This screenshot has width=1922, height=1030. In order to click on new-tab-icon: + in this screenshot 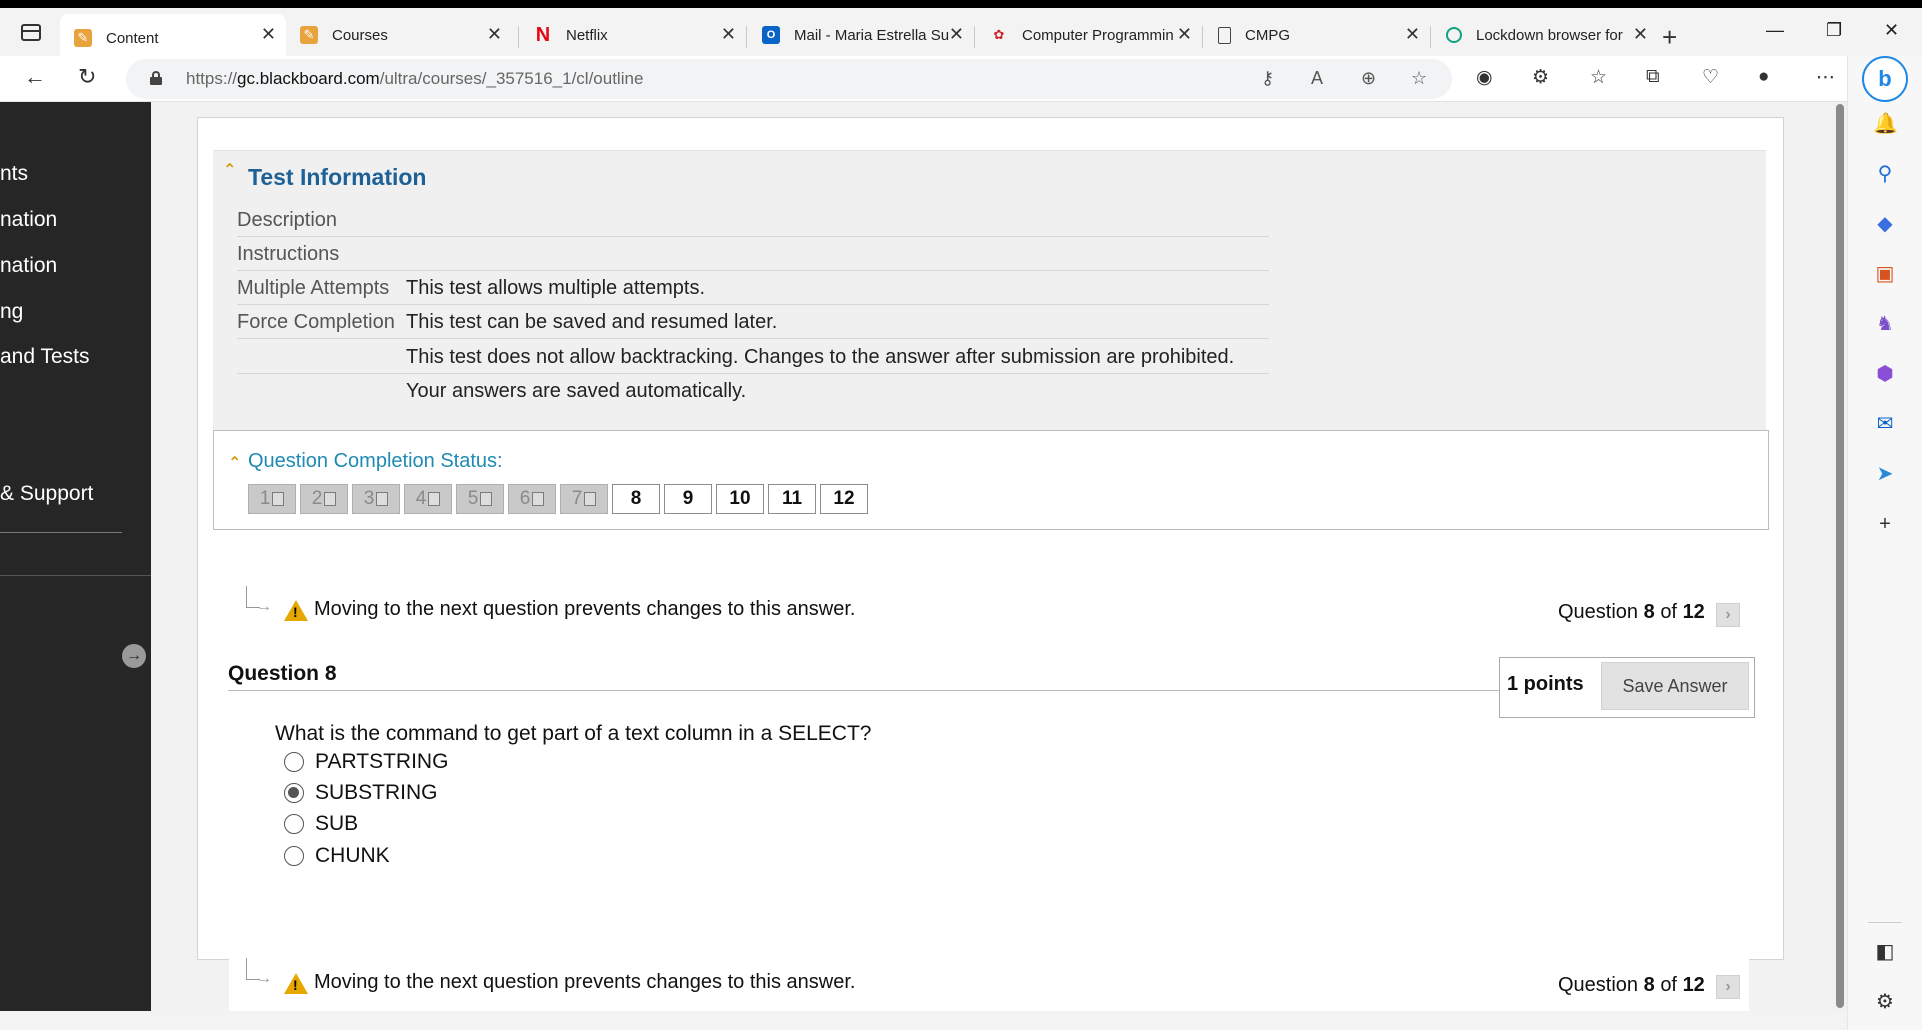, I will do `click(1669, 37)`.